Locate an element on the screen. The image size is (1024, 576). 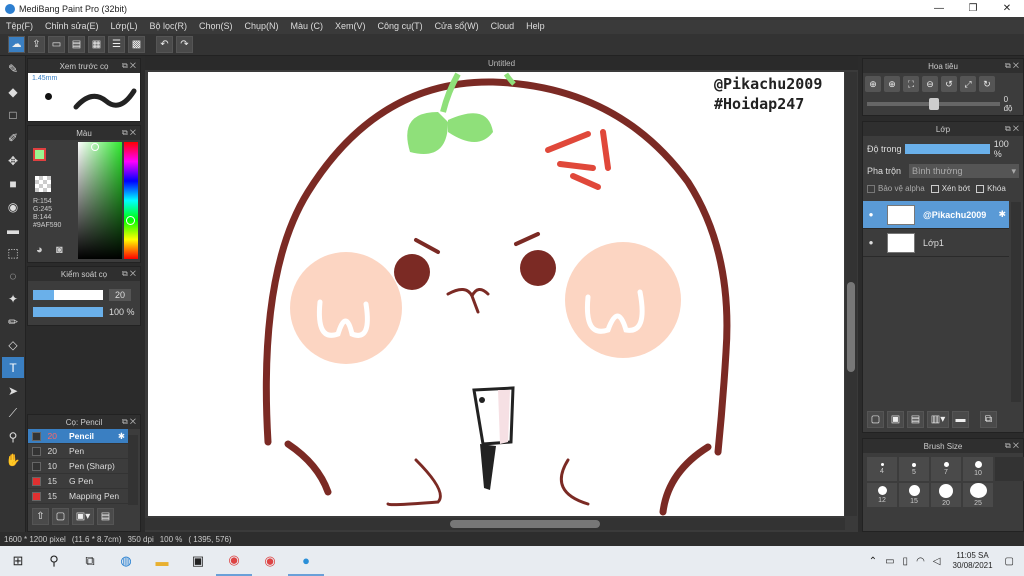
brush-tool-icon: ✎ is located at coordinates (13, 68).